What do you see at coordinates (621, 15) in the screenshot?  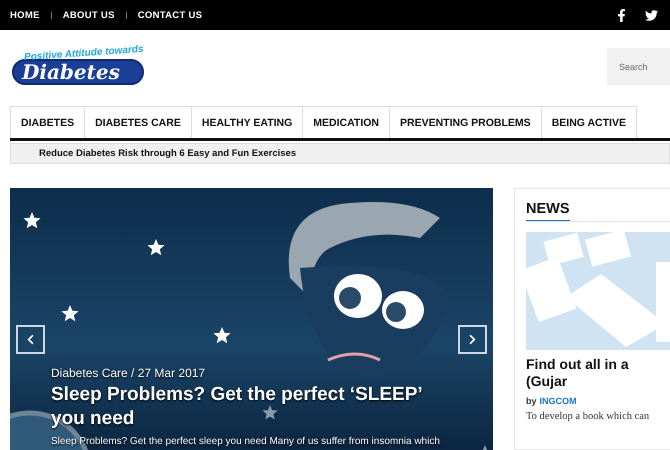 I see `f-letter-icon` at bounding box center [621, 15].